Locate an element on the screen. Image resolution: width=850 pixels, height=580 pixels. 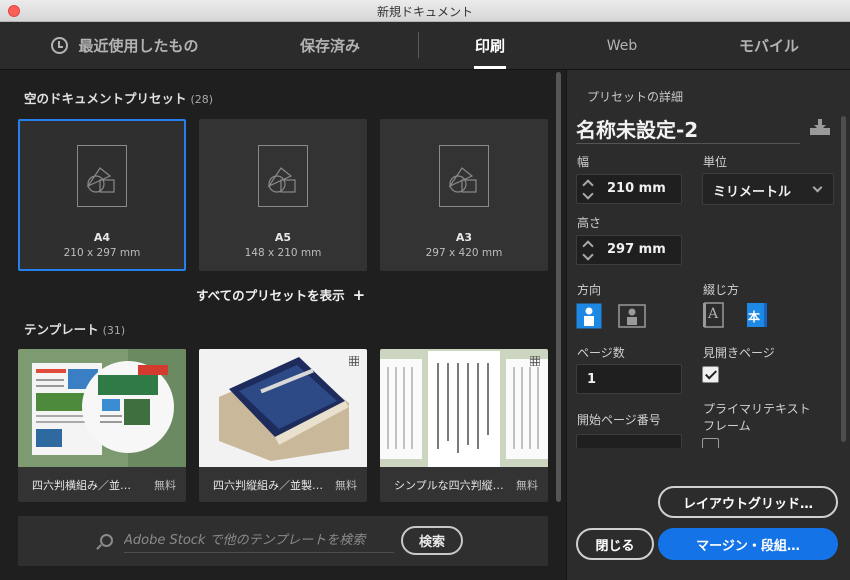
details-title: プリセットの詳細 is located at coordinates (635, 97).